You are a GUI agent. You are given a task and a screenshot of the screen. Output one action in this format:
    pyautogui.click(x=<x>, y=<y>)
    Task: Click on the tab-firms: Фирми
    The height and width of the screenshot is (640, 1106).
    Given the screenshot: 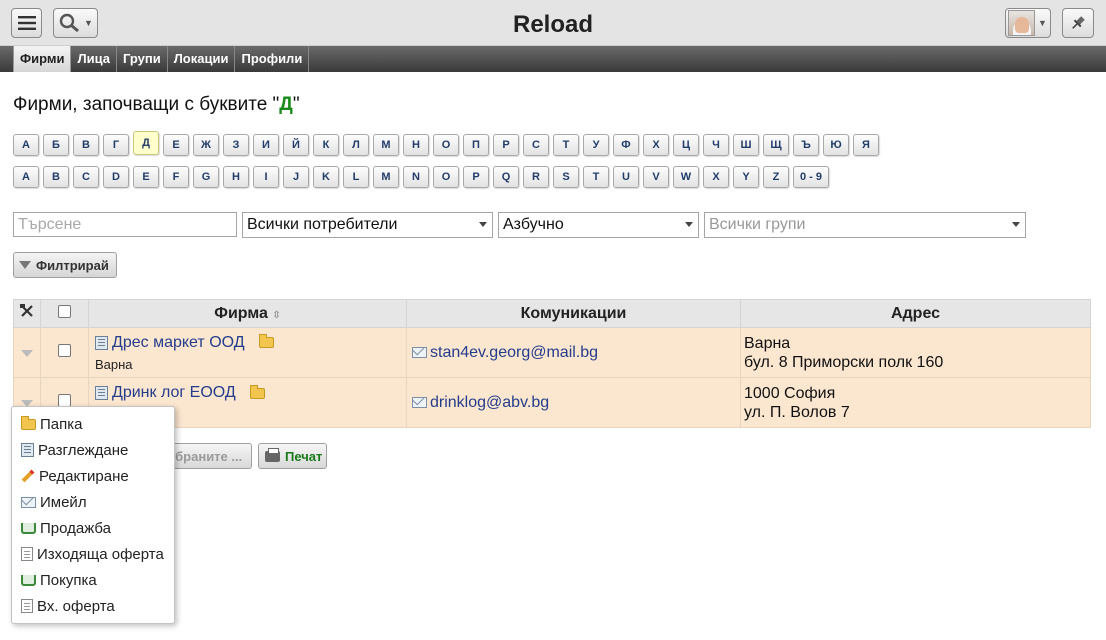 What is the action you would take?
    pyautogui.click(x=42, y=59)
    